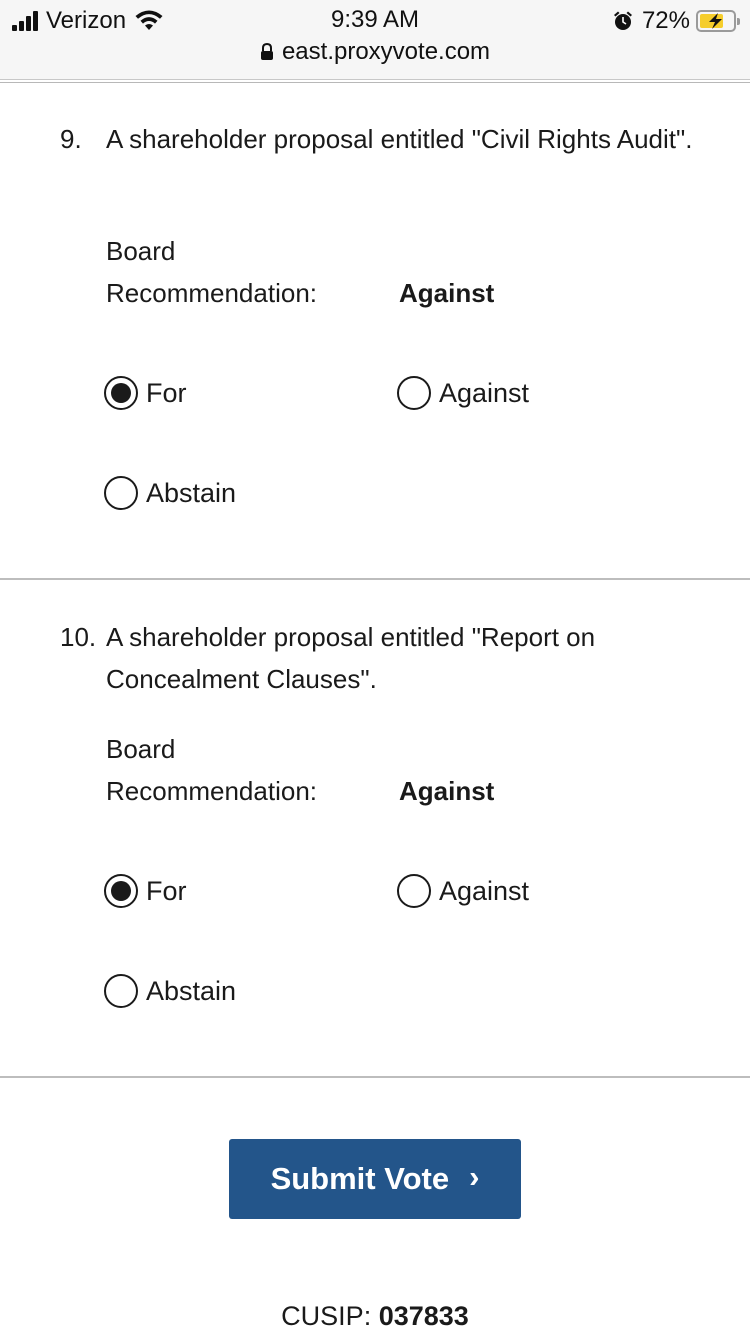 Image resolution: width=750 pixels, height=1334 pixels. Describe the element at coordinates (360, 1178) in the screenshot. I see `submit-label: Submit Vote` at that location.